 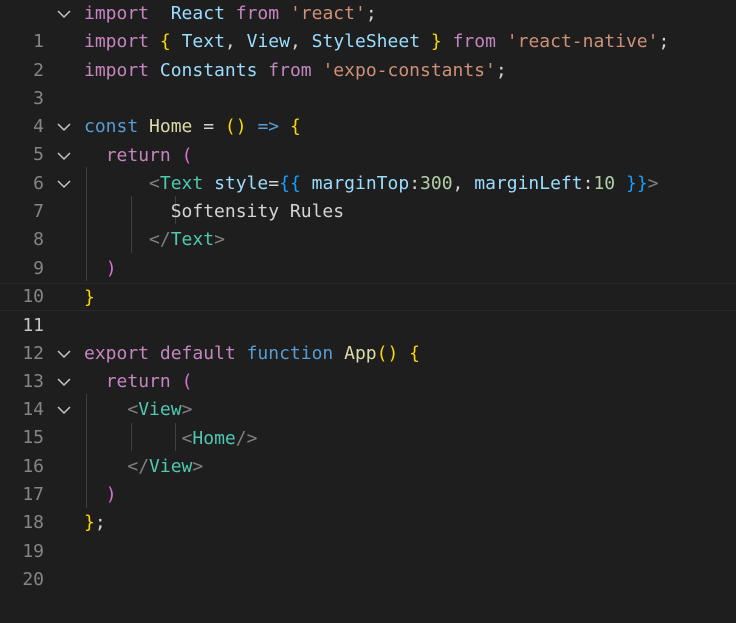 I want to click on code-line-1: 1 import React from 'react';, so click(x=368, y=26).